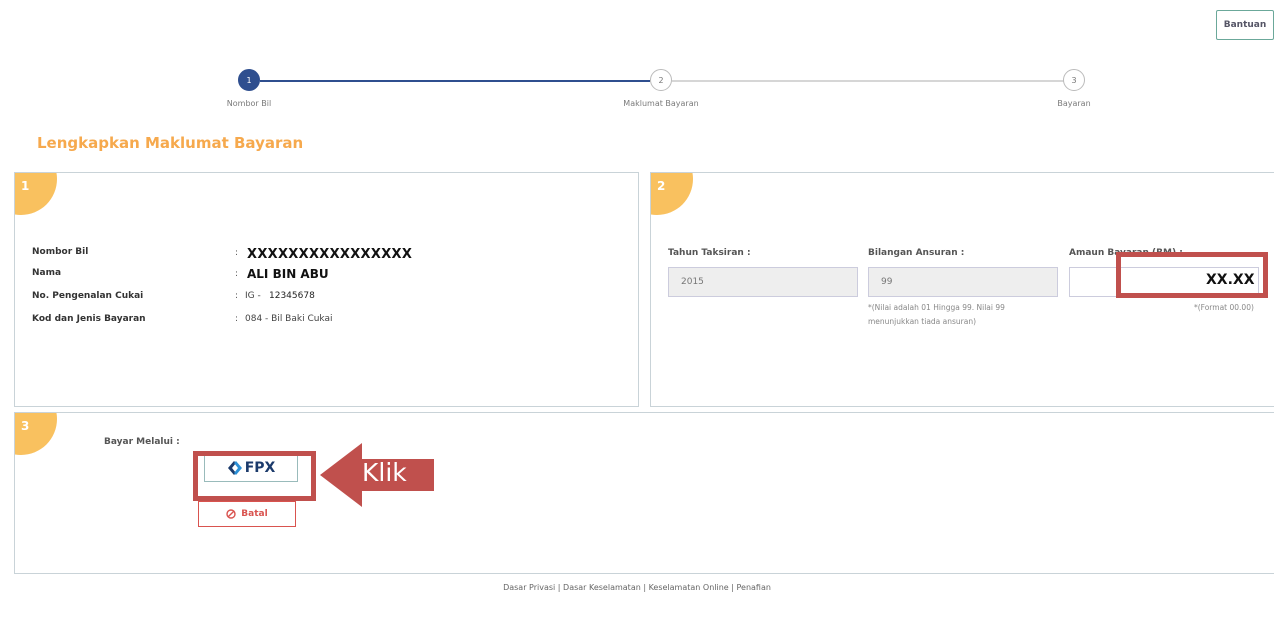 The image size is (1274, 618). What do you see at coordinates (25, 186) in the screenshot?
I see `section-number: 1` at bounding box center [25, 186].